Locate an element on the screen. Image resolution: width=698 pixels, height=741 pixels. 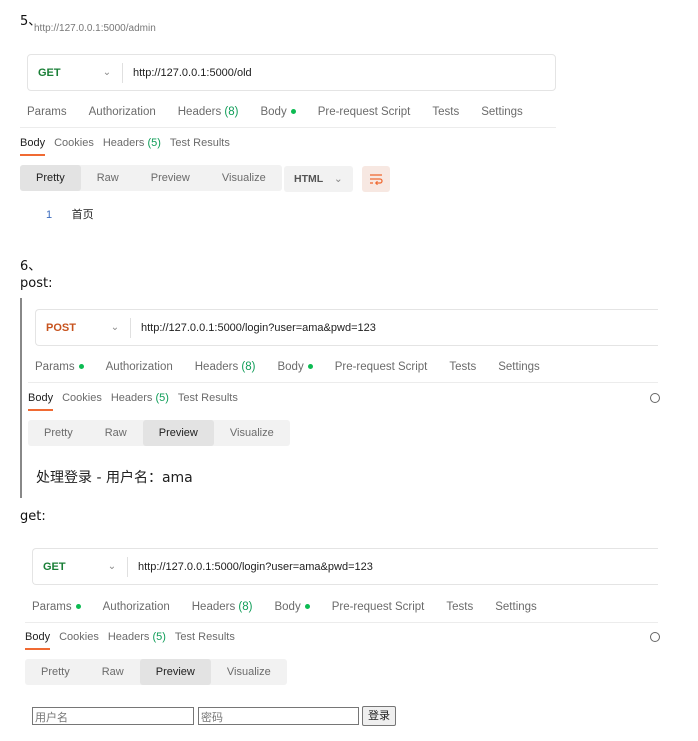
format-dropdown: HTML ⌄ is located at coordinates (318, 179).